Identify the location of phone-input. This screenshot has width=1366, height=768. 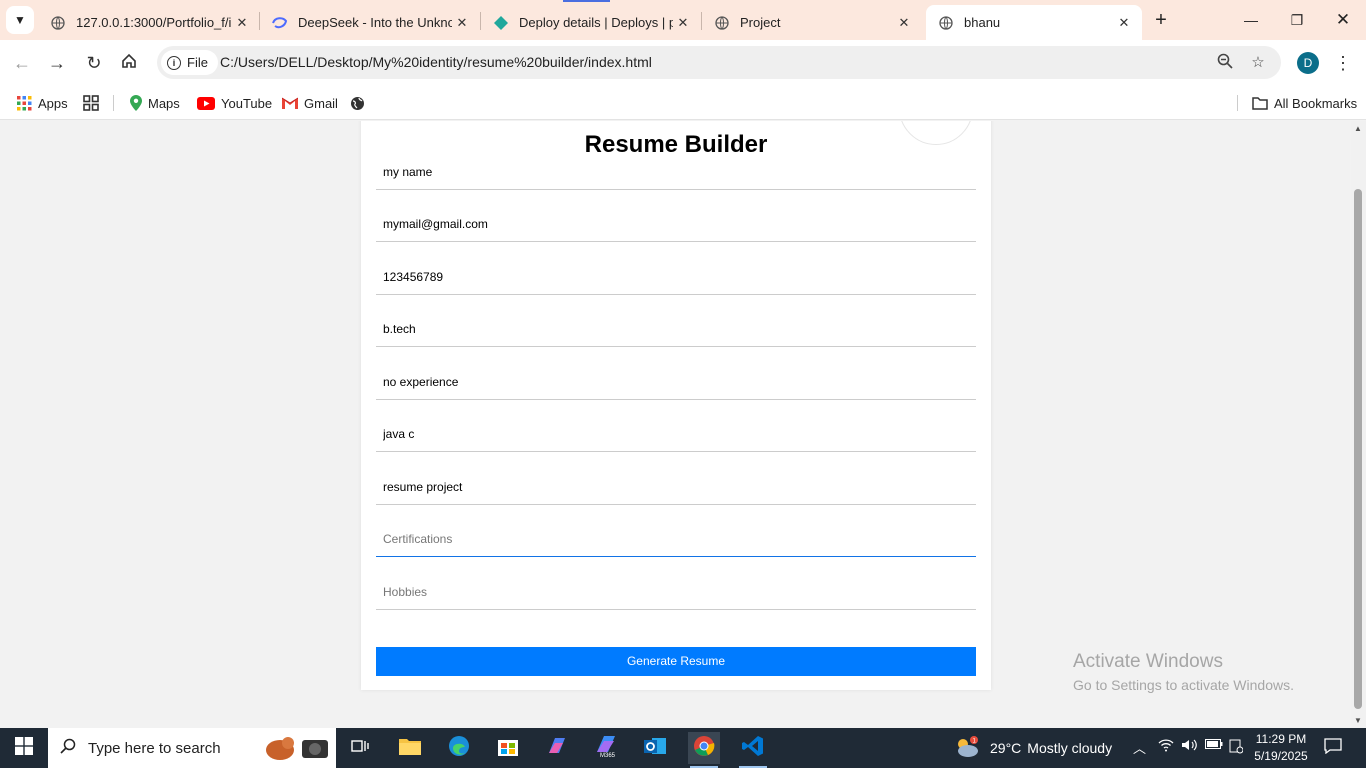
(676, 277).